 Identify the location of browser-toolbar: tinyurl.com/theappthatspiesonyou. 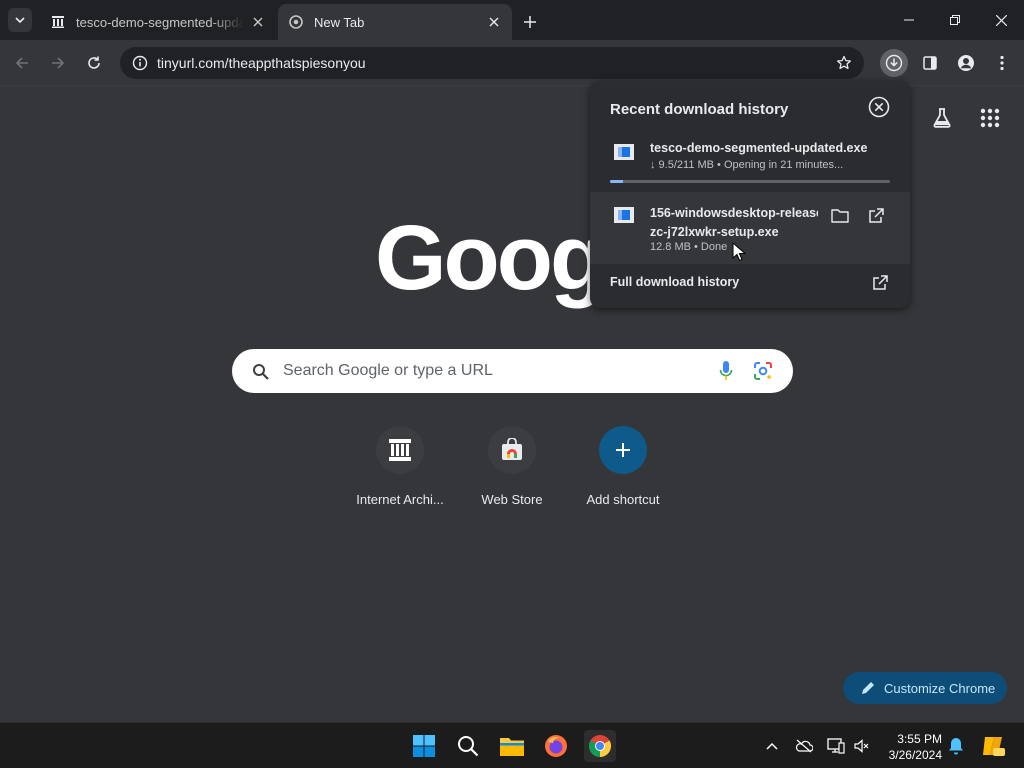
(512, 63).